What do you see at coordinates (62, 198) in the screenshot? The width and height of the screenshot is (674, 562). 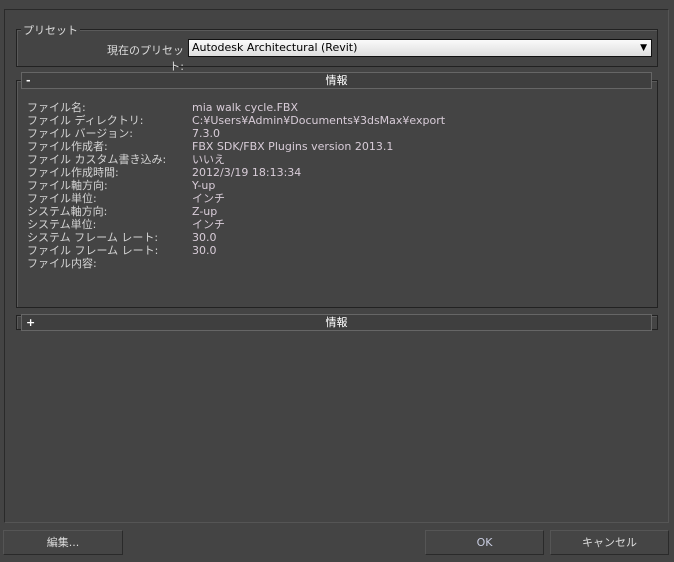 I see `info-label: ファイル単位:` at bounding box center [62, 198].